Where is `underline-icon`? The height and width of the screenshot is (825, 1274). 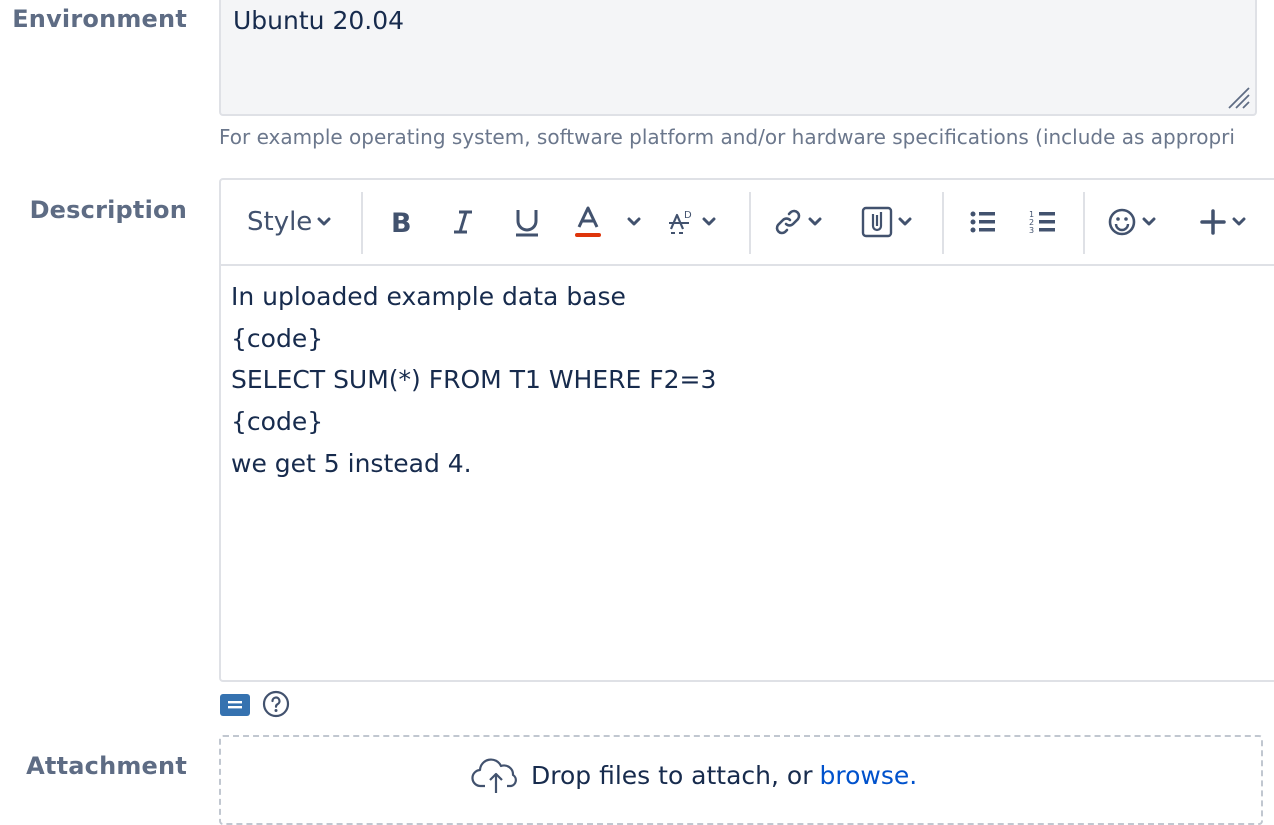
underline-icon is located at coordinates (527, 223).